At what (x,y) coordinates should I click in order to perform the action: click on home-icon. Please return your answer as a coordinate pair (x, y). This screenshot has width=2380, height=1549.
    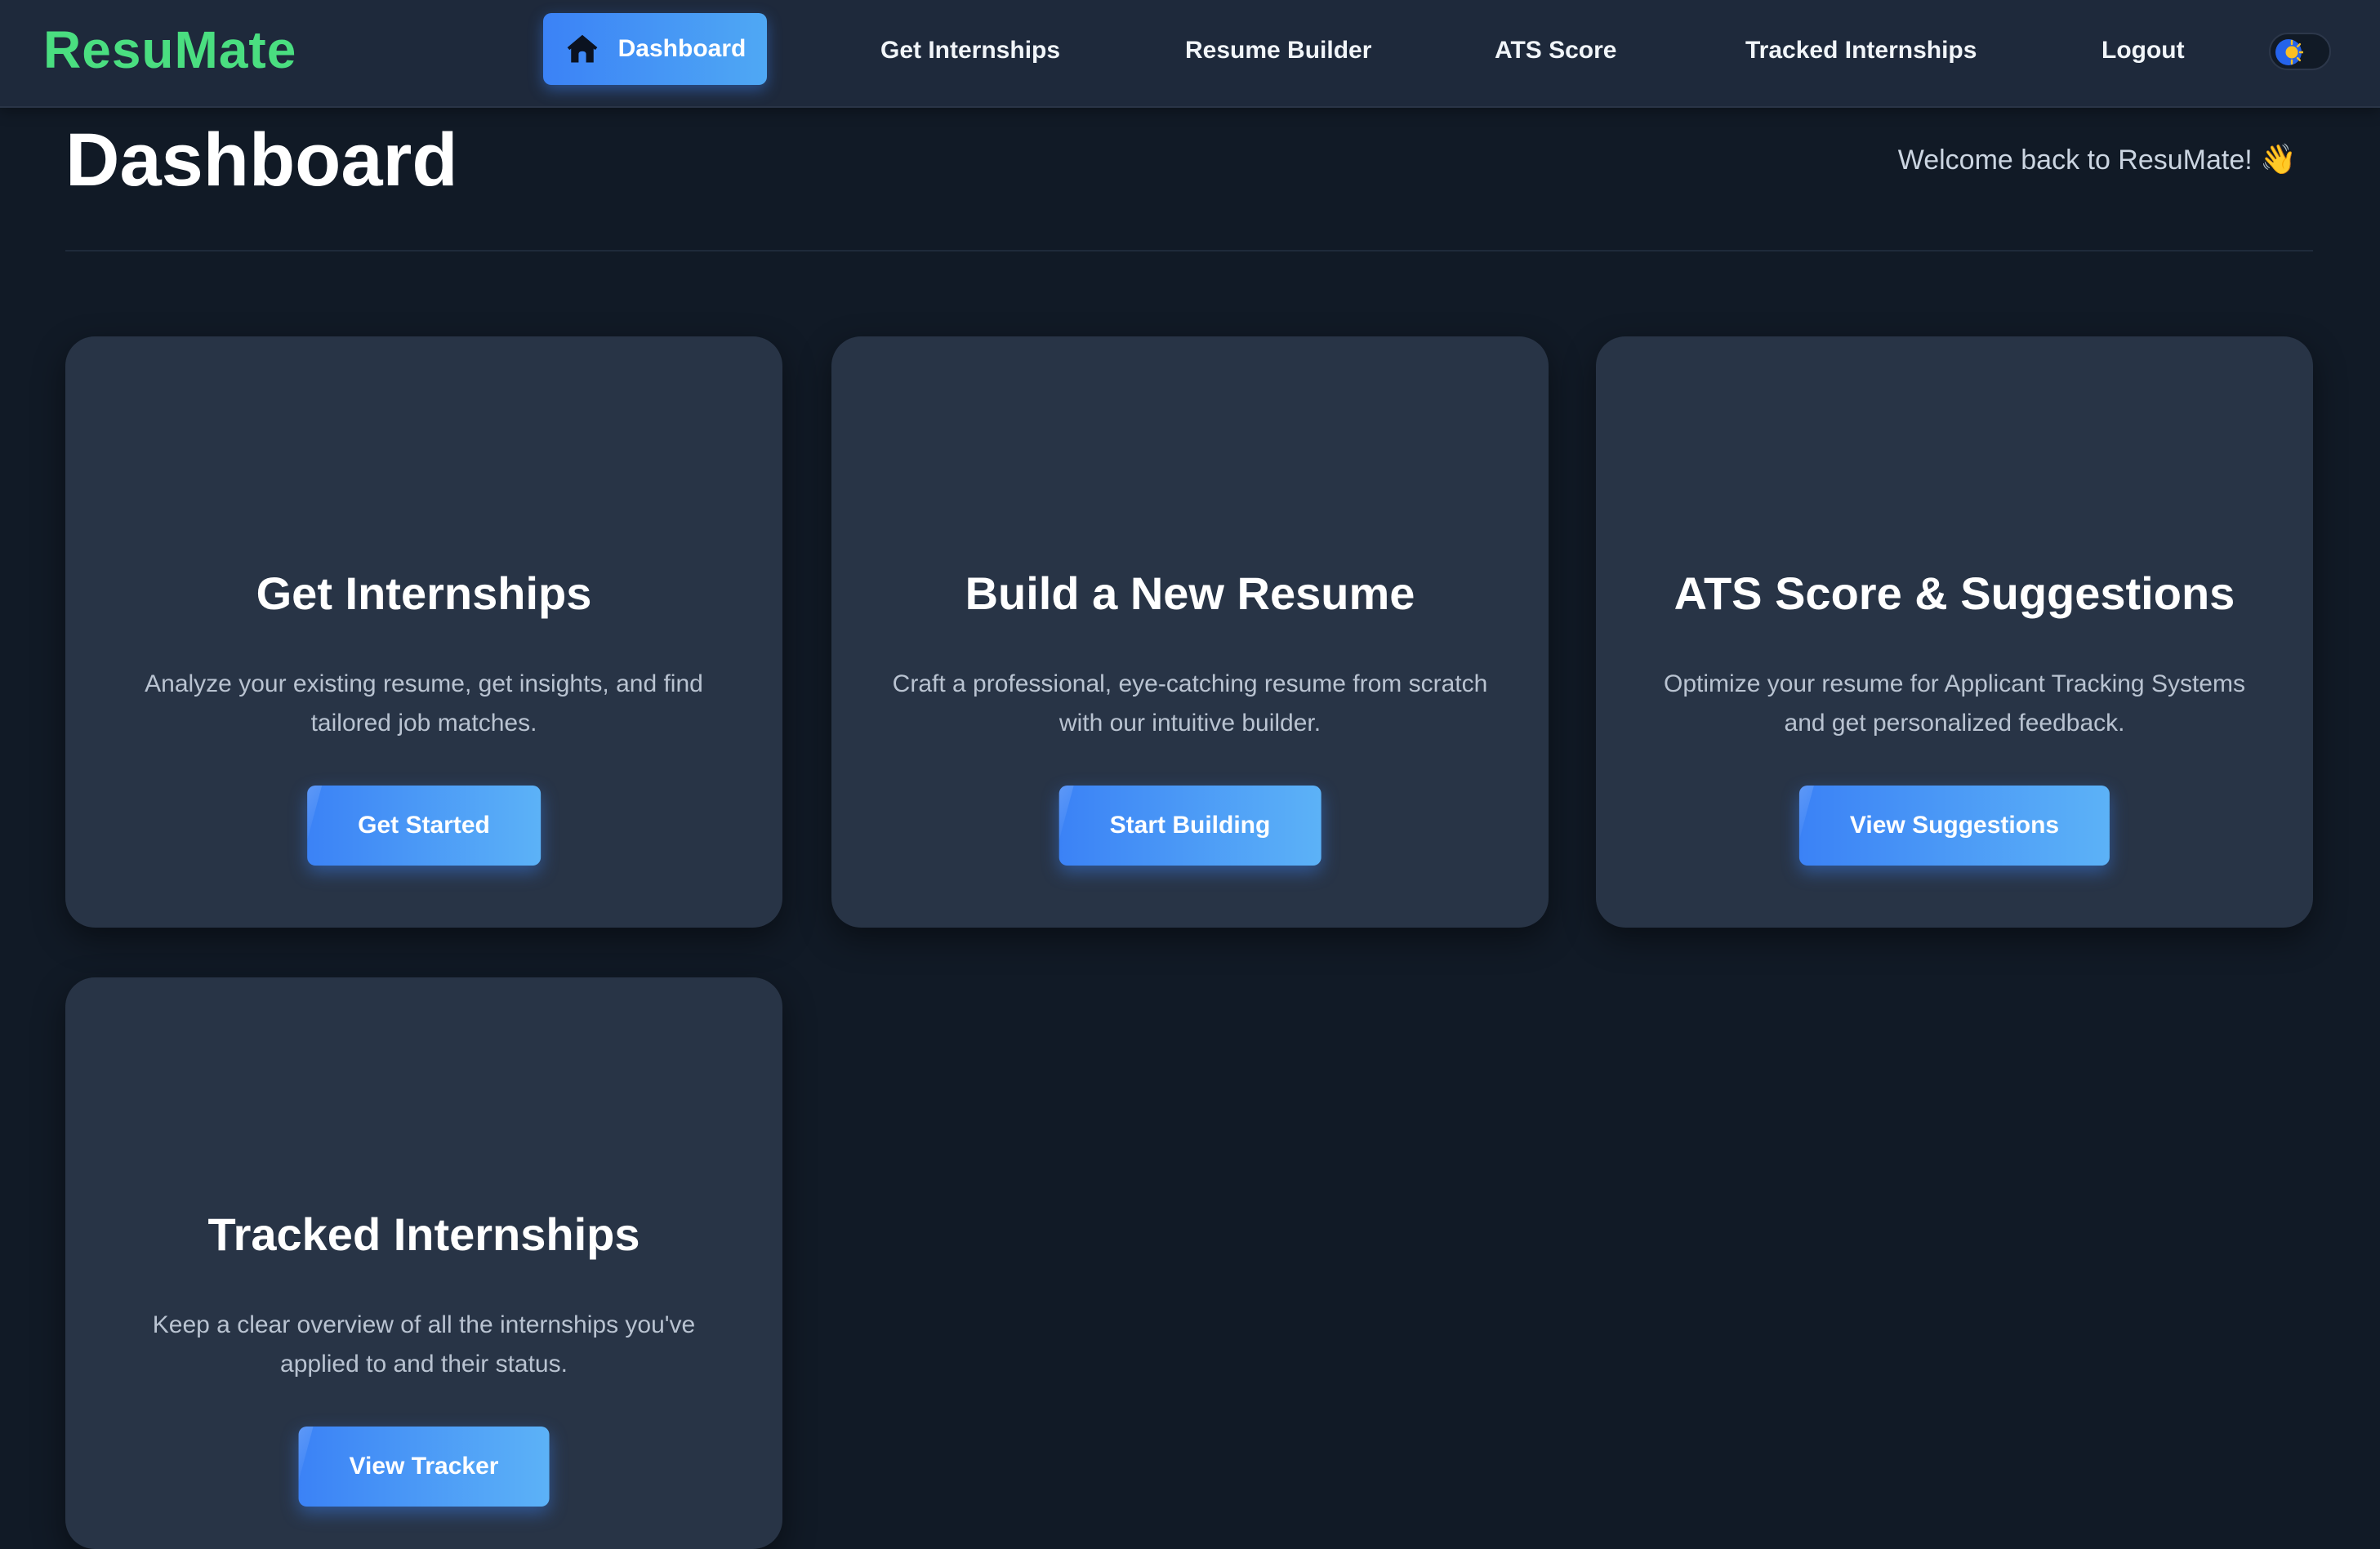
    Looking at the image, I should click on (582, 48).